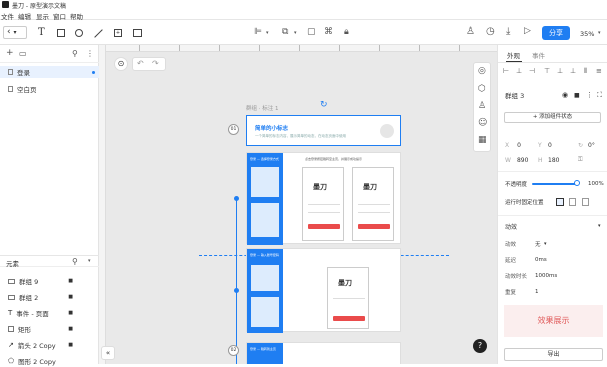 This screenshot has height=367, width=607. I want to click on menu-help: 帮助, so click(76, 16).